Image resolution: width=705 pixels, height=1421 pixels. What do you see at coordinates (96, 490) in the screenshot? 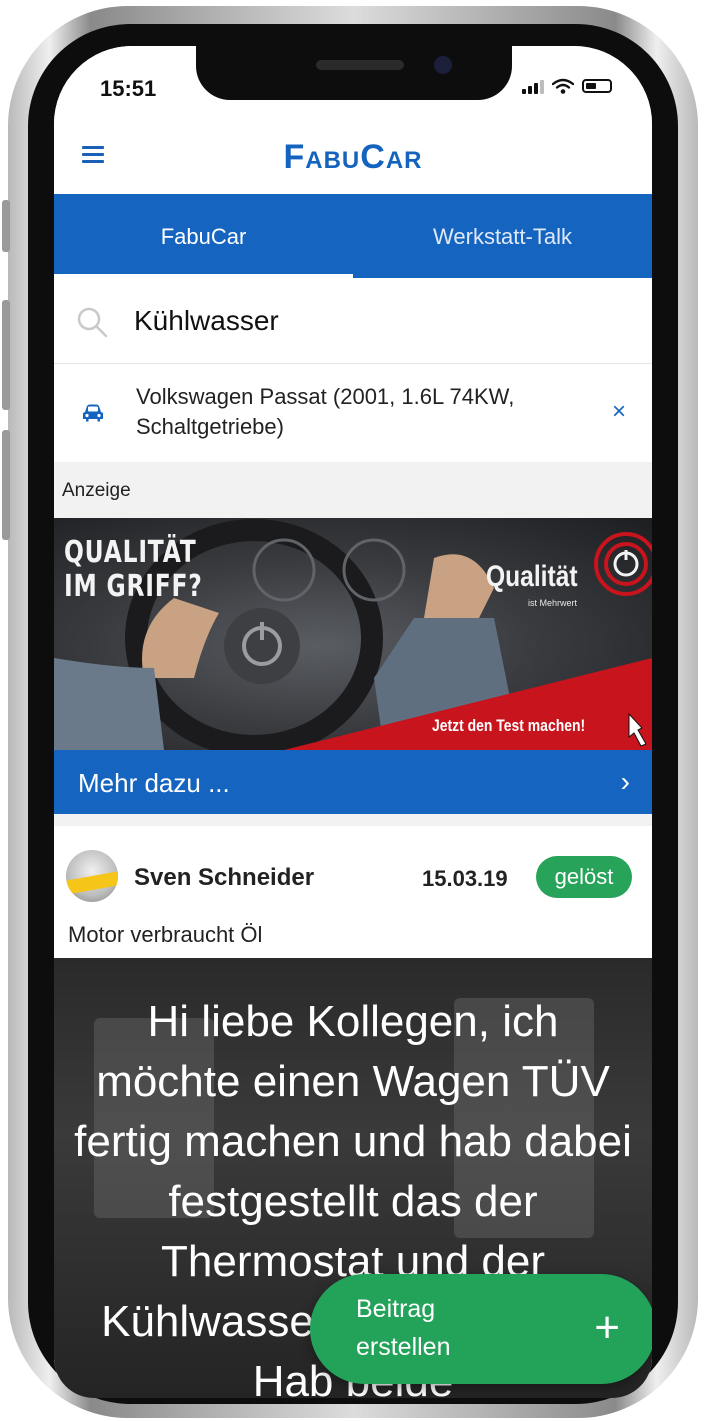
I see `ad-label: Anzeige` at bounding box center [96, 490].